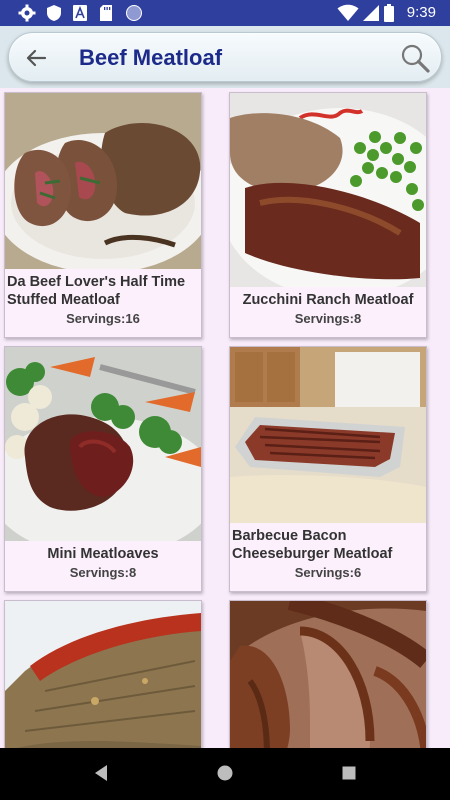 This screenshot has width=450, height=800. Describe the element at coordinates (54, 13) in the screenshot. I see `shield-icon` at that location.